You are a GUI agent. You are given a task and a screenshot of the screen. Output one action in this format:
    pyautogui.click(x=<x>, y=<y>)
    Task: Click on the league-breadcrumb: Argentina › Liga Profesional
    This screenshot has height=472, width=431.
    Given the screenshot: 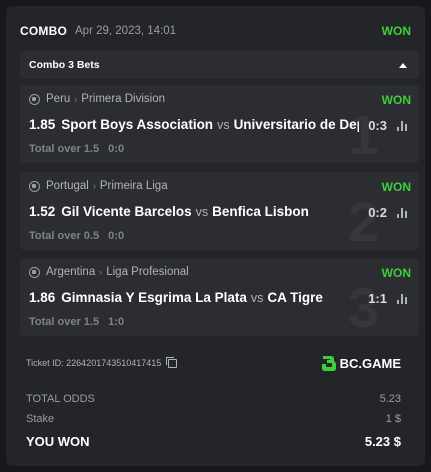 What is the action you would take?
    pyautogui.click(x=109, y=272)
    